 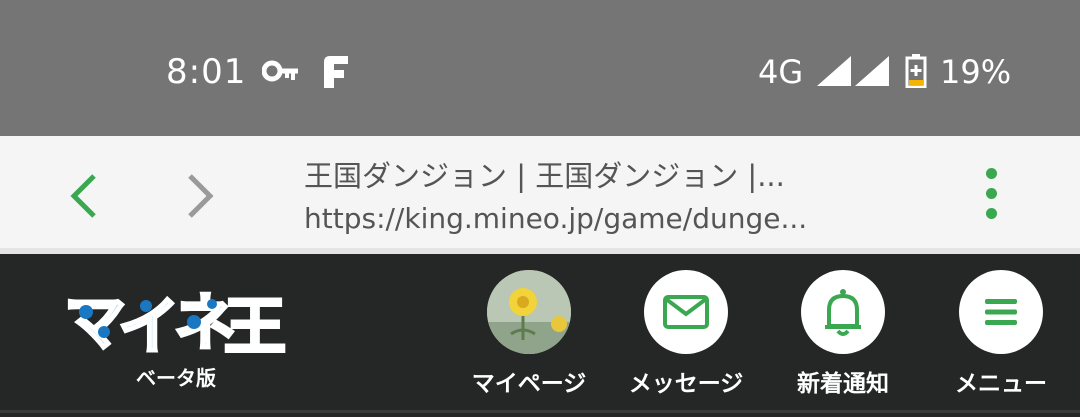 I want to click on mypage-label: マイページ, so click(x=529, y=381).